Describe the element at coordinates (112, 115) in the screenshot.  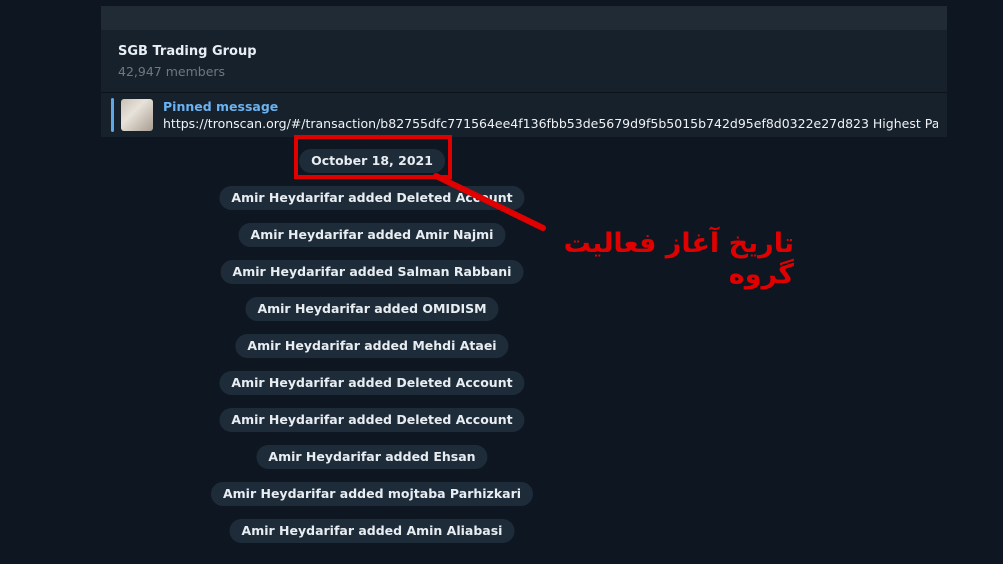
I see `pinned-accent-bar` at that location.